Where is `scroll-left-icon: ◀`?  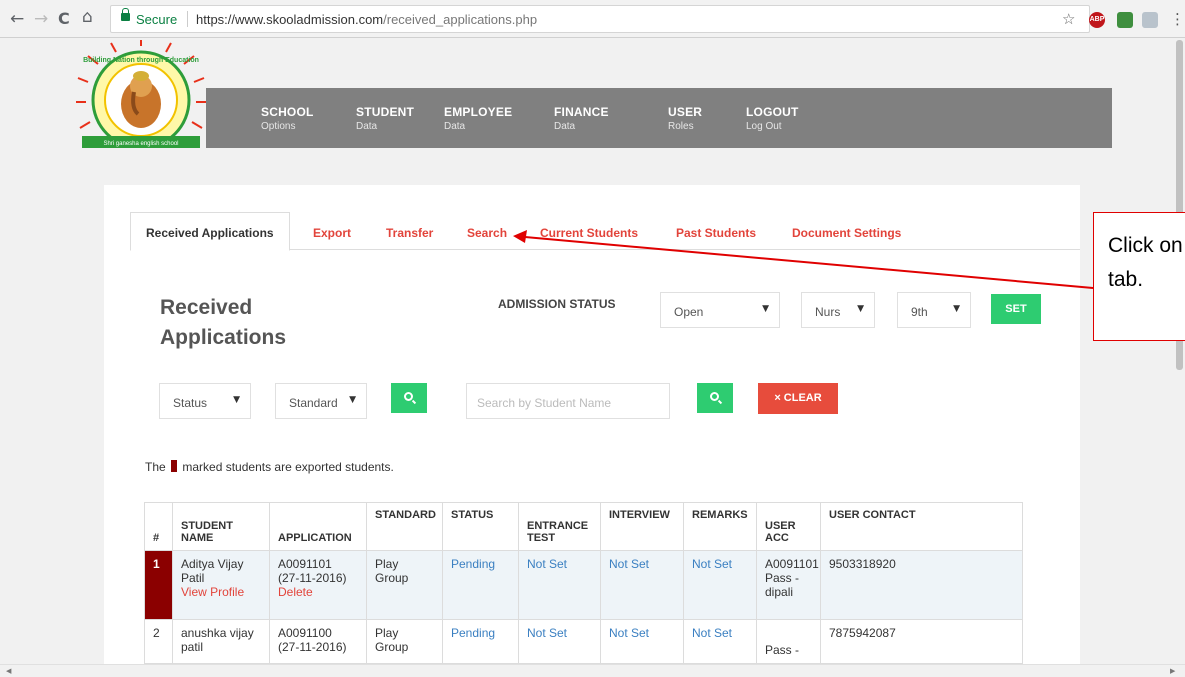
scroll-left-icon: ◀ is located at coordinates (8, 671).